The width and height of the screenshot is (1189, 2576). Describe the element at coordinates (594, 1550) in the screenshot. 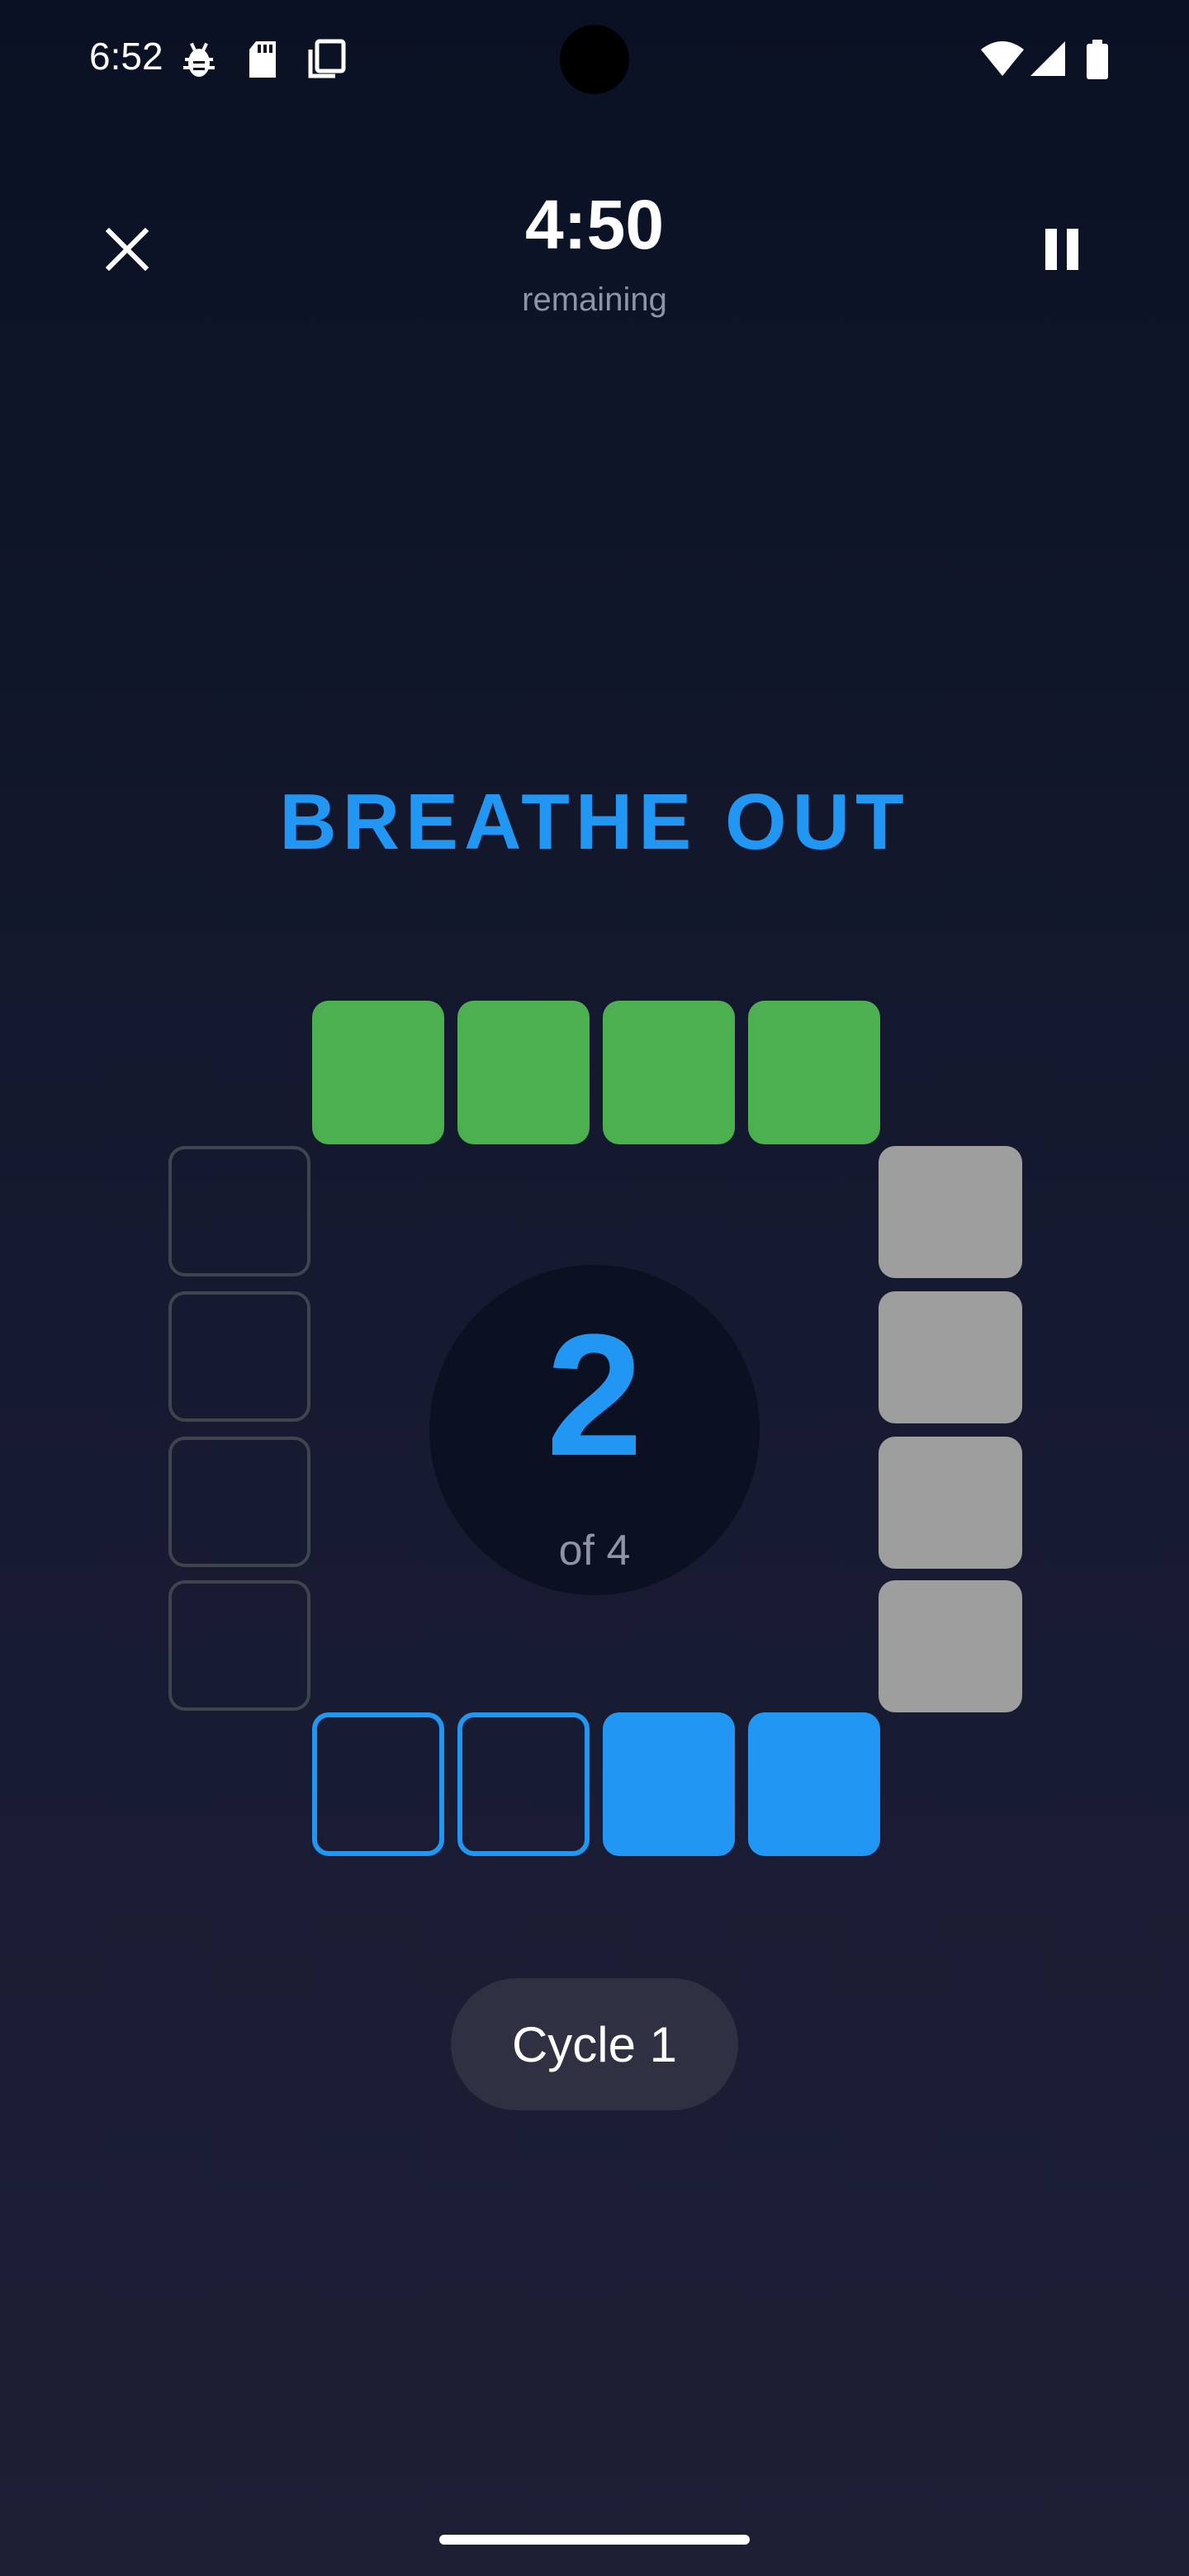

I see `count-total: of 4` at that location.